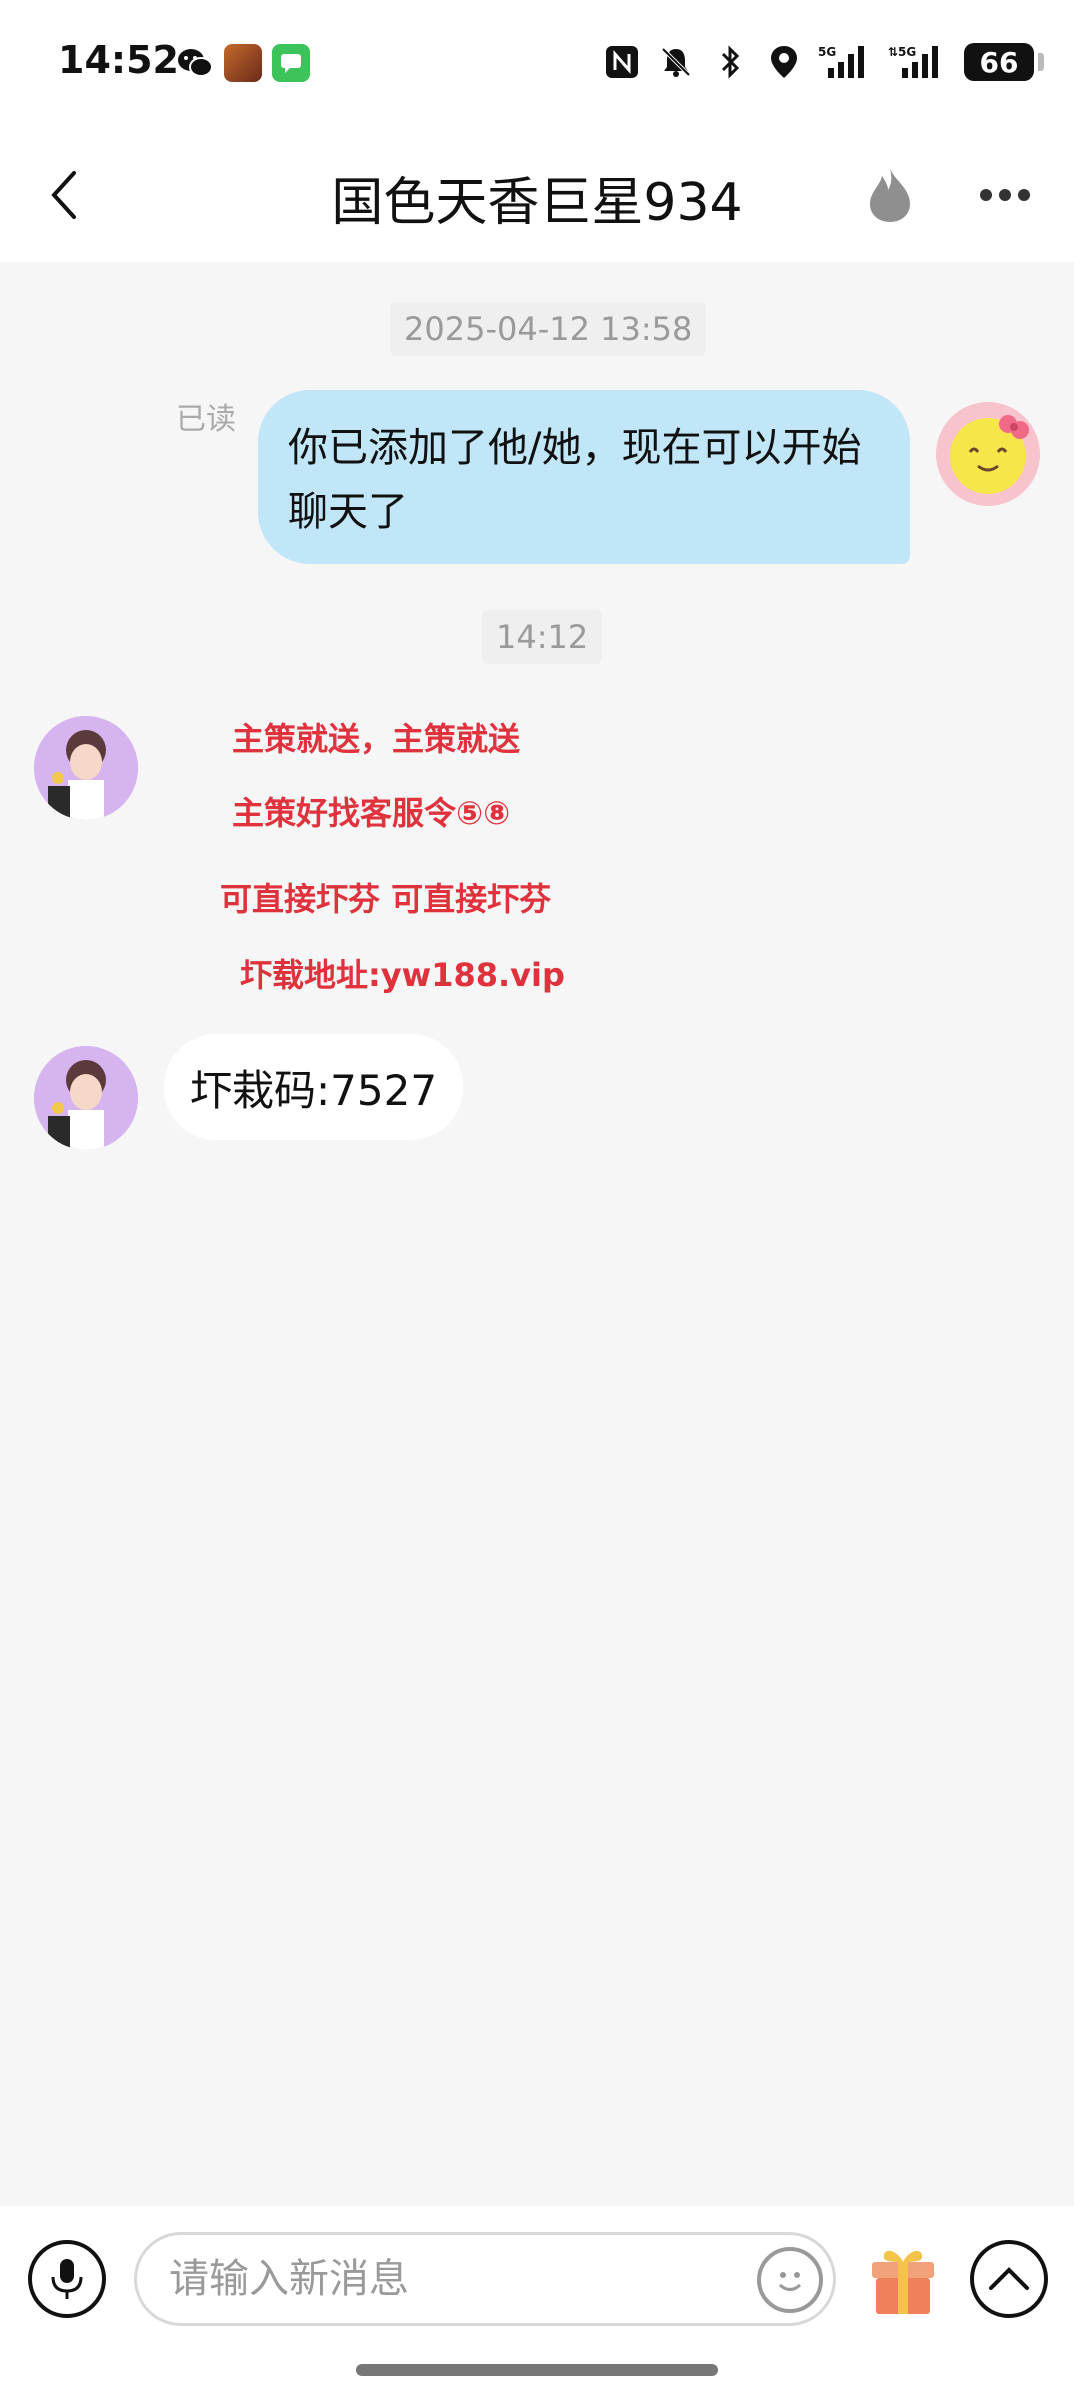  I want to click on timestamp: 14:12, so click(542, 637).